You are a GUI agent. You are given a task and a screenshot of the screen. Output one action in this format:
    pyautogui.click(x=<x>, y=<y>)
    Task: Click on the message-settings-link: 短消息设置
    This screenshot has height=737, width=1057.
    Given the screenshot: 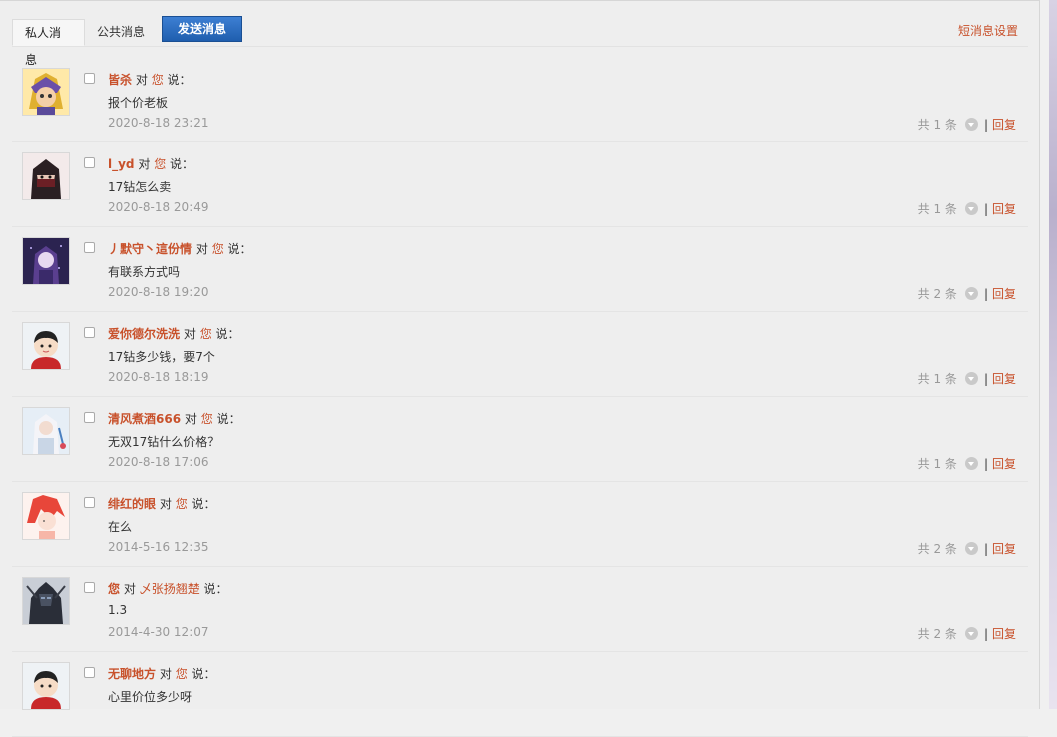 What is the action you would take?
    pyautogui.click(x=988, y=30)
    